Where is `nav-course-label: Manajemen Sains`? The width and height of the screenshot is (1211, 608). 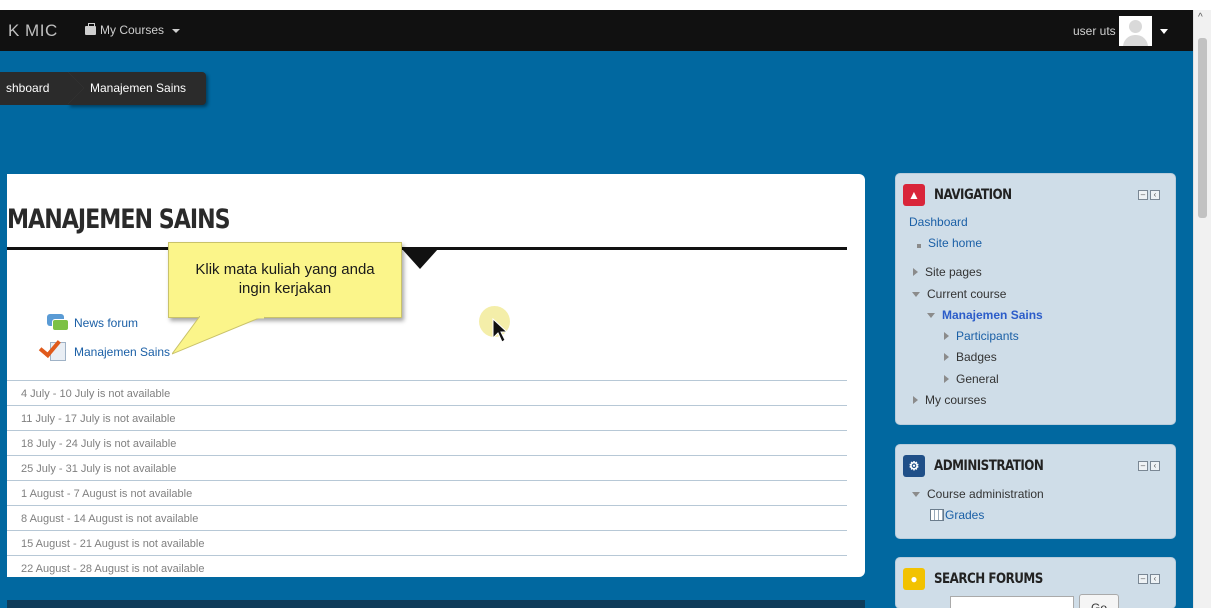
nav-course-label: Manajemen Sains is located at coordinates (992, 315).